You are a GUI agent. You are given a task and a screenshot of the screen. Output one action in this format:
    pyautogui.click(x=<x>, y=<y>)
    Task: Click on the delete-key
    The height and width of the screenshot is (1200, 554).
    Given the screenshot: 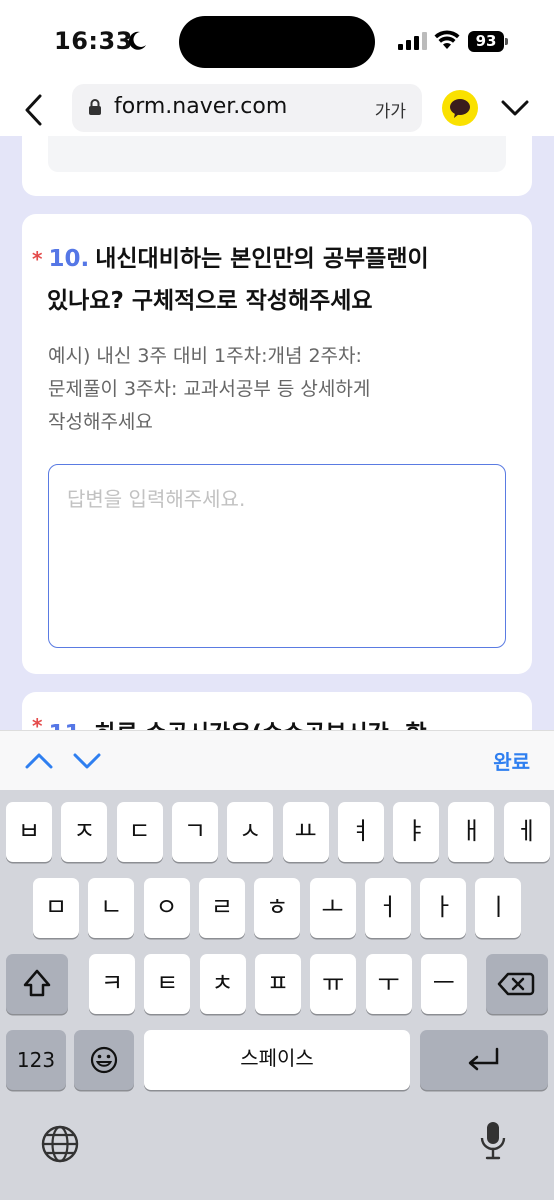 What is the action you would take?
    pyautogui.click(x=517, y=984)
    